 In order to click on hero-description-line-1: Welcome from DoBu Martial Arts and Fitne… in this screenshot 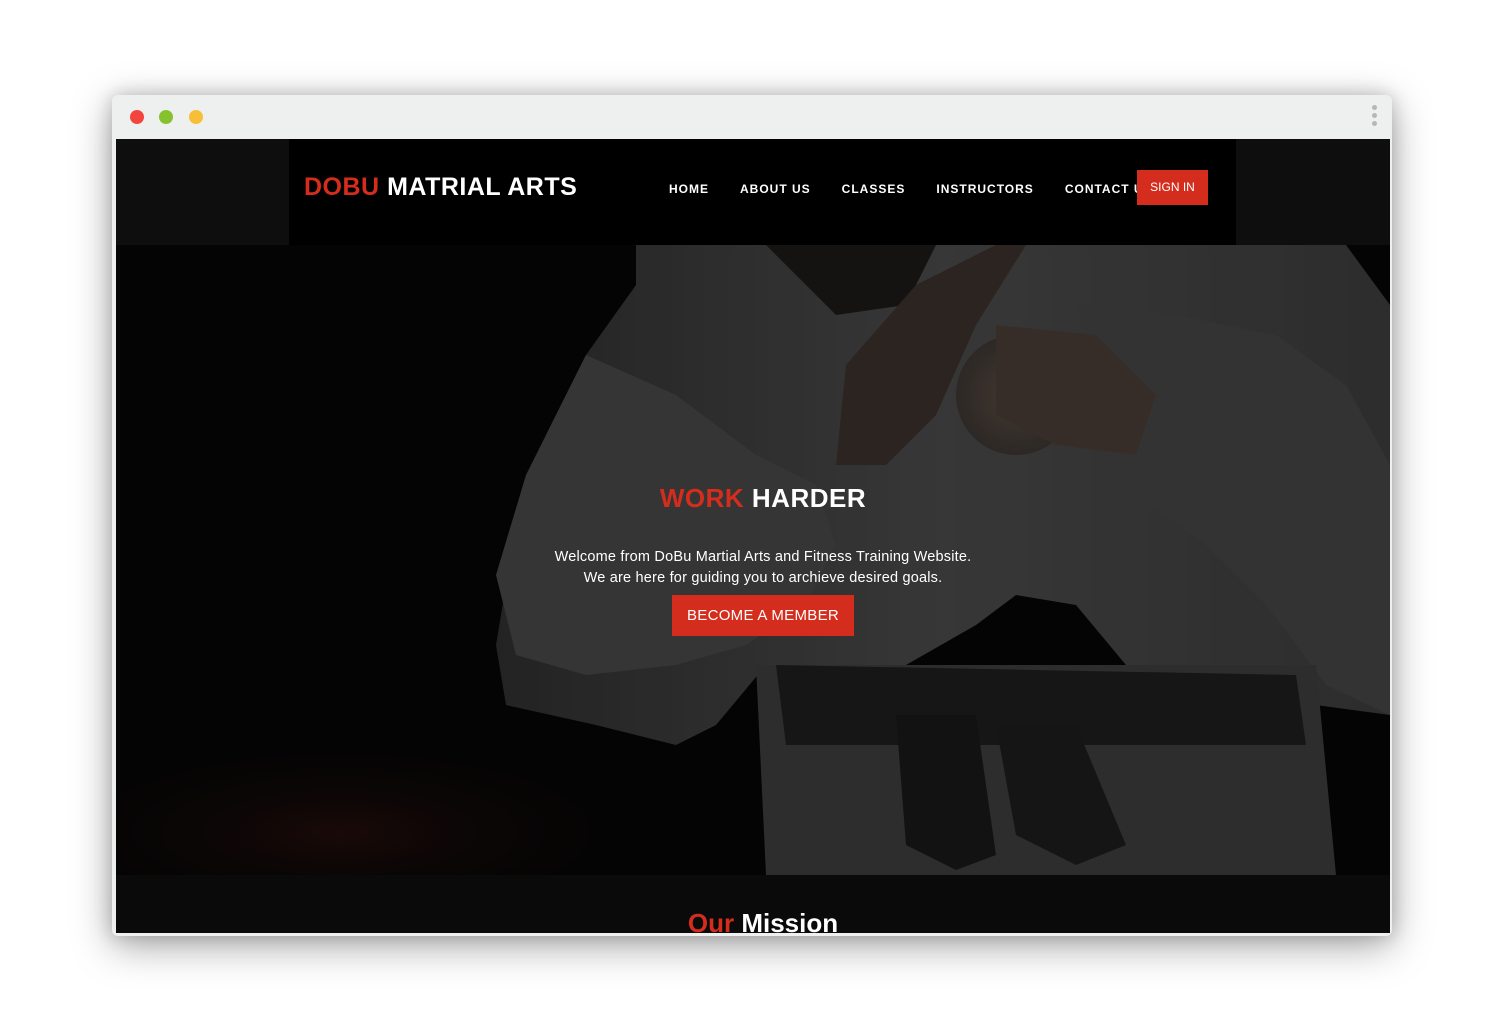, I will do `click(763, 557)`.